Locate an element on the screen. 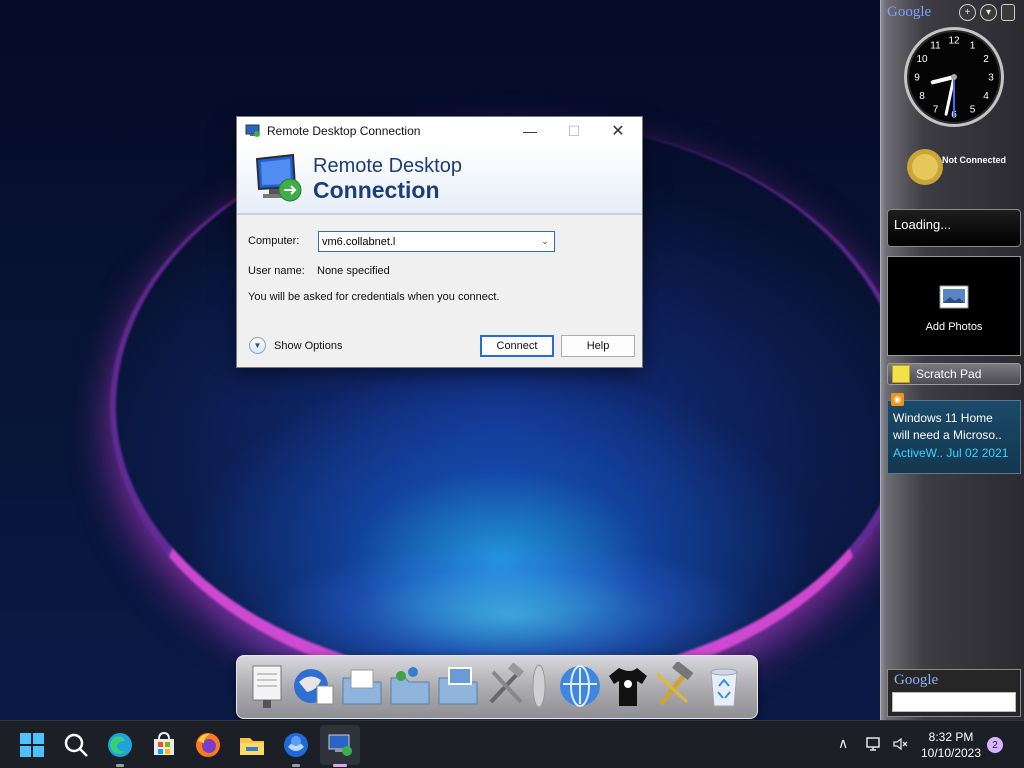 This screenshot has width=1024, height=768. notification-badge: 2 is located at coordinates (995, 745).